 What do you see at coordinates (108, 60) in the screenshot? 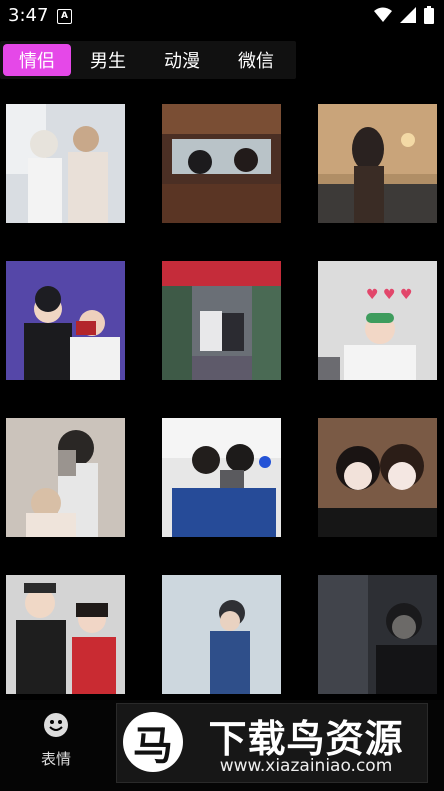
I see `tab-boys: 男生` at bounding box center [108, 60].